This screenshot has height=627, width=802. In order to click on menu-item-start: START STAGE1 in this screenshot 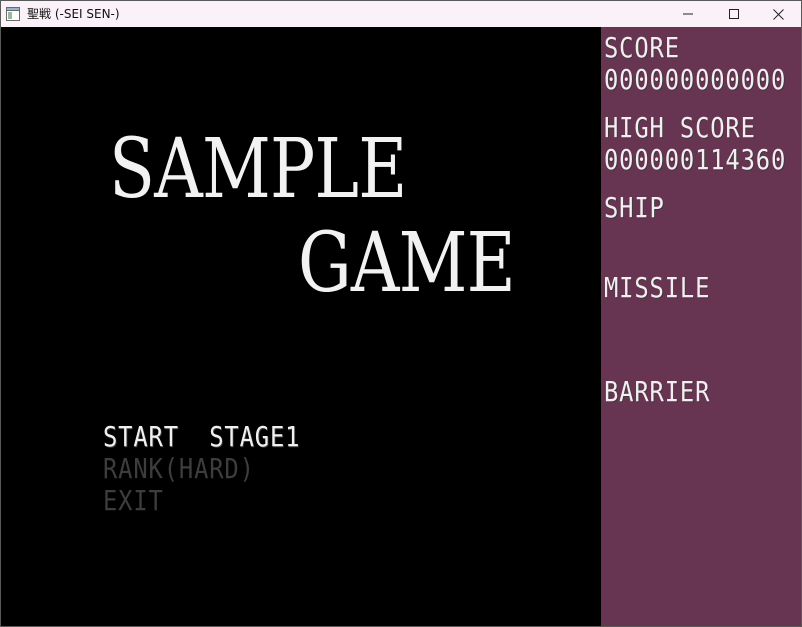, I will do `click(201, 436)`.